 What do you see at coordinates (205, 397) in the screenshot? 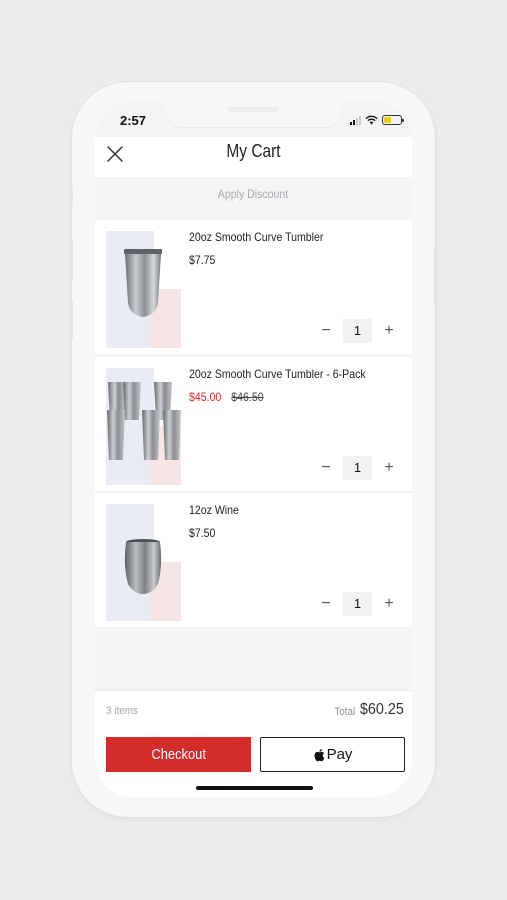
I see `sale-price: $45.00` at bounding box center [205, 397].